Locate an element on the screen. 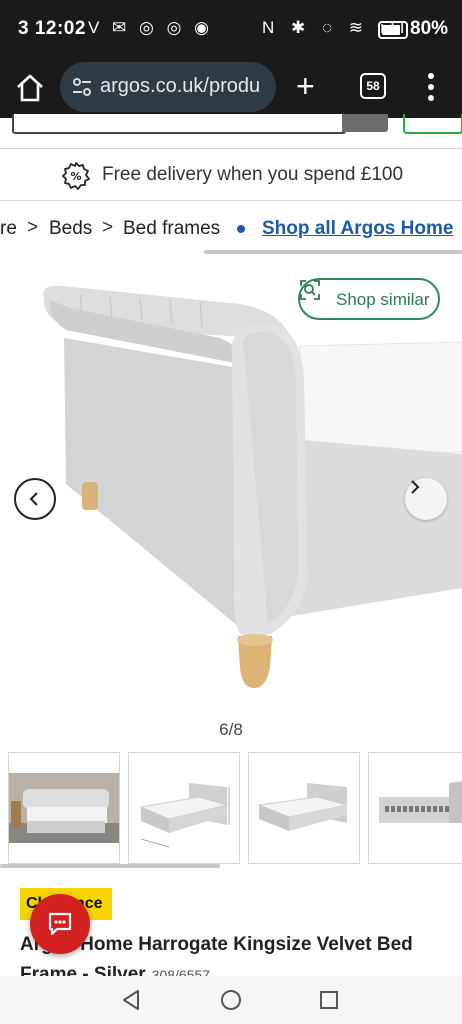 The height and width of the screenshot is (1024, 462). url-text: argos.co.uk/produ is located at coordinates (180, 86).